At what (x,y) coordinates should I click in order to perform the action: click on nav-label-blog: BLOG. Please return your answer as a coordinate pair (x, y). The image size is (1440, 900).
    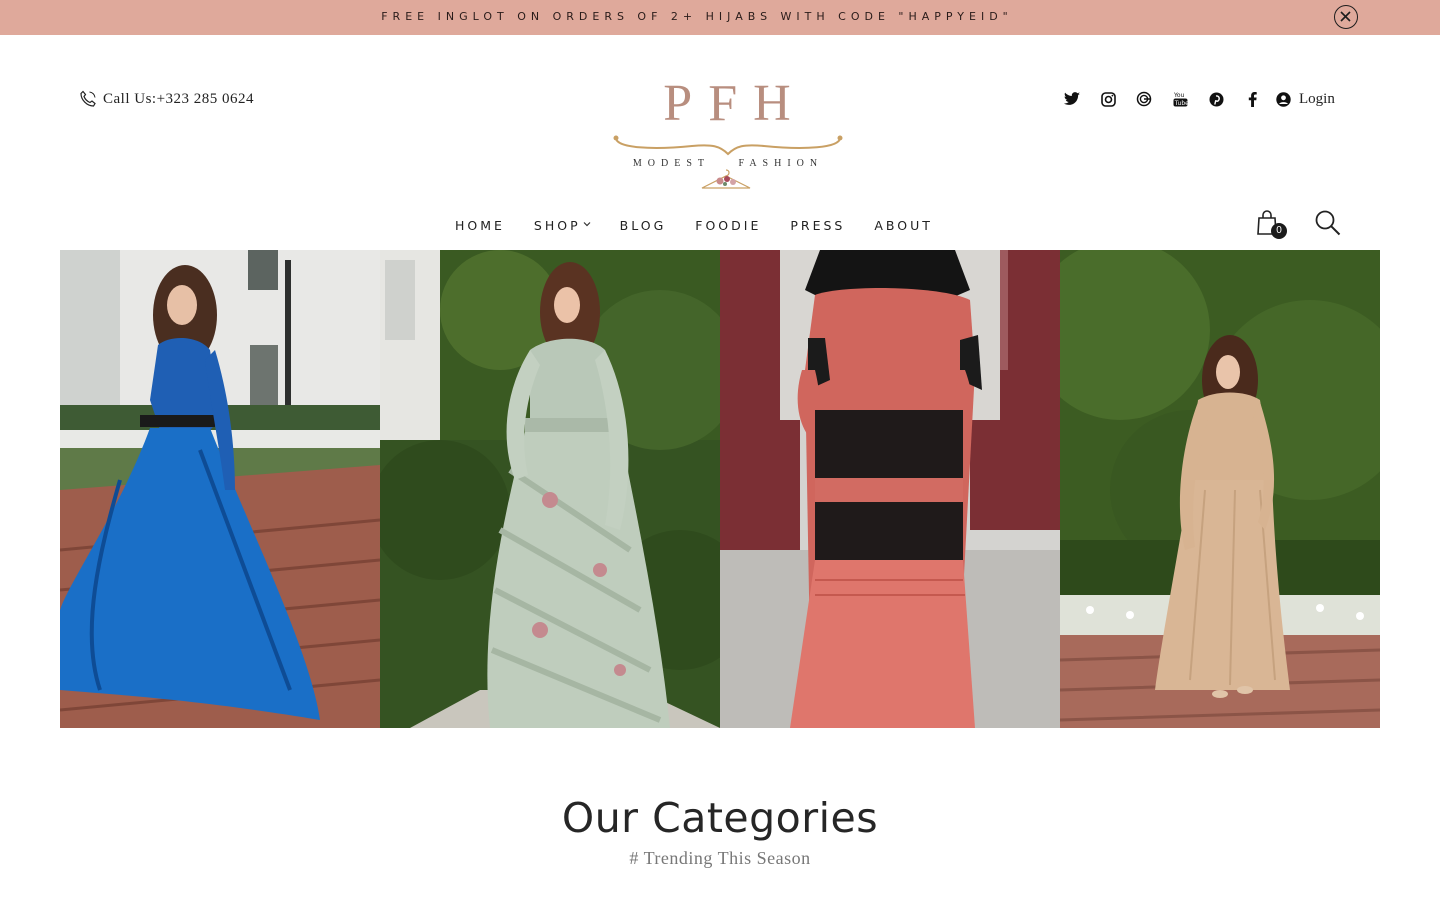
    Looking at the image, I should click on (643, 225).